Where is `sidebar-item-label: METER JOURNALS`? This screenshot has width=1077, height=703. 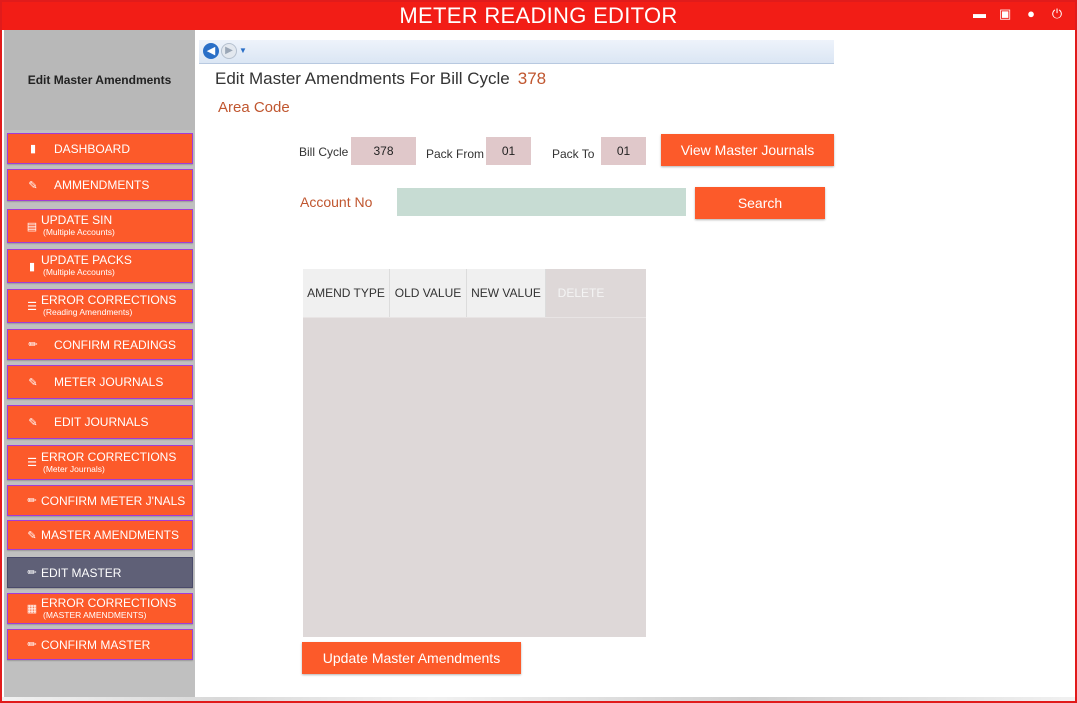 sidebar-item-label: METER JOURNALS is located at coordinates (109, 382).